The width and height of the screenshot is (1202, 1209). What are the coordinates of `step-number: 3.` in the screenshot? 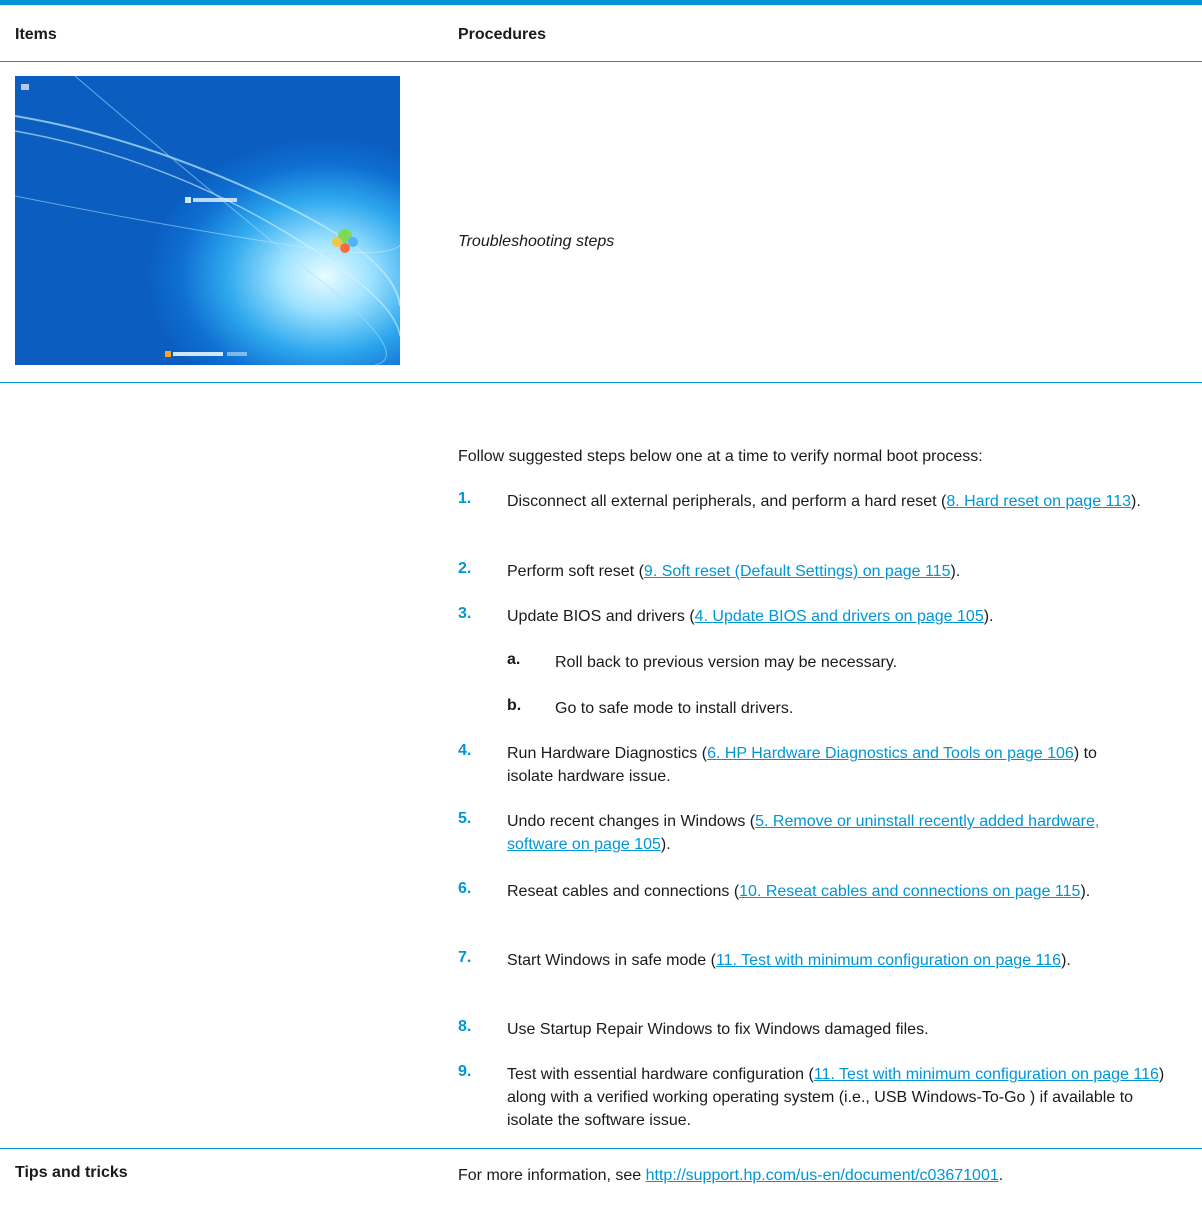 It's located at (465, 613).